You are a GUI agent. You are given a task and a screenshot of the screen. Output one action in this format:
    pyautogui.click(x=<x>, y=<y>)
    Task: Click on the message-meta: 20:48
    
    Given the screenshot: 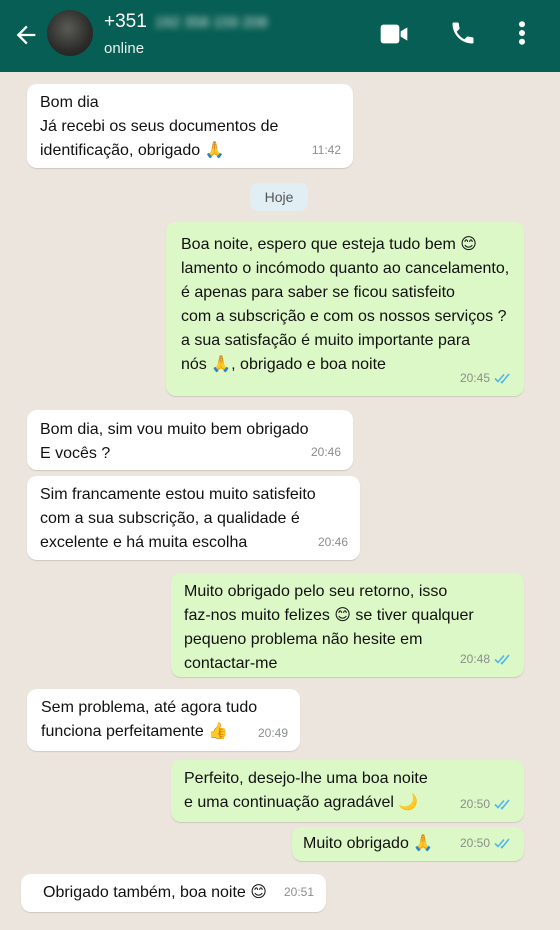 What is the action you would take?
    pyautogui.click(x=486, y=659)
    